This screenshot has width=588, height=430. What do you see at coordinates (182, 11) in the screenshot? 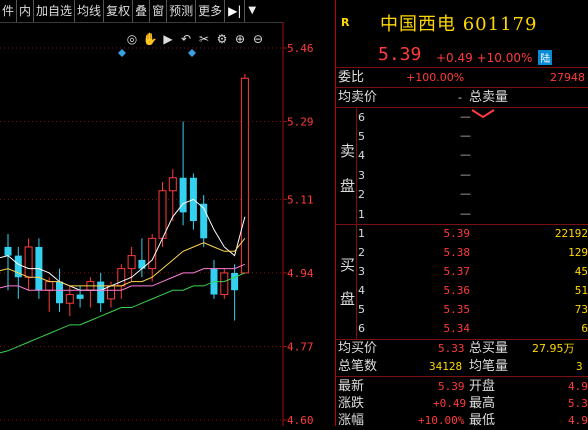
I see `toolbar-item-7: 预测` at bounding box center [182, 11].